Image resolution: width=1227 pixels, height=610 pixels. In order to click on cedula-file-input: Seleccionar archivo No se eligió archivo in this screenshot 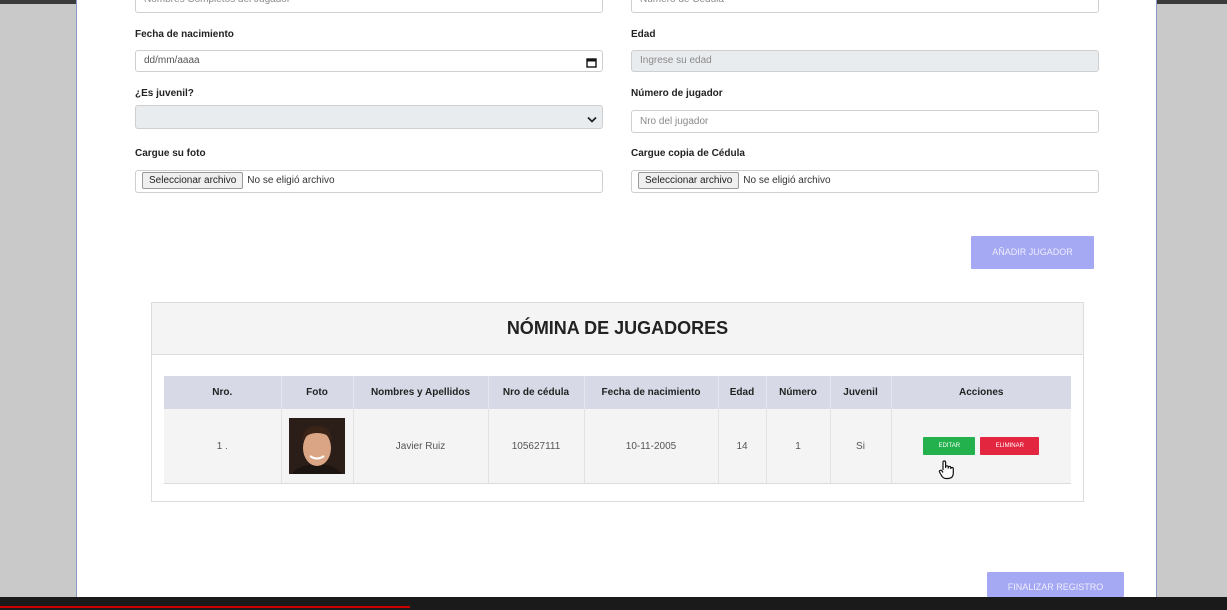, I will do `click(865, 181)`.